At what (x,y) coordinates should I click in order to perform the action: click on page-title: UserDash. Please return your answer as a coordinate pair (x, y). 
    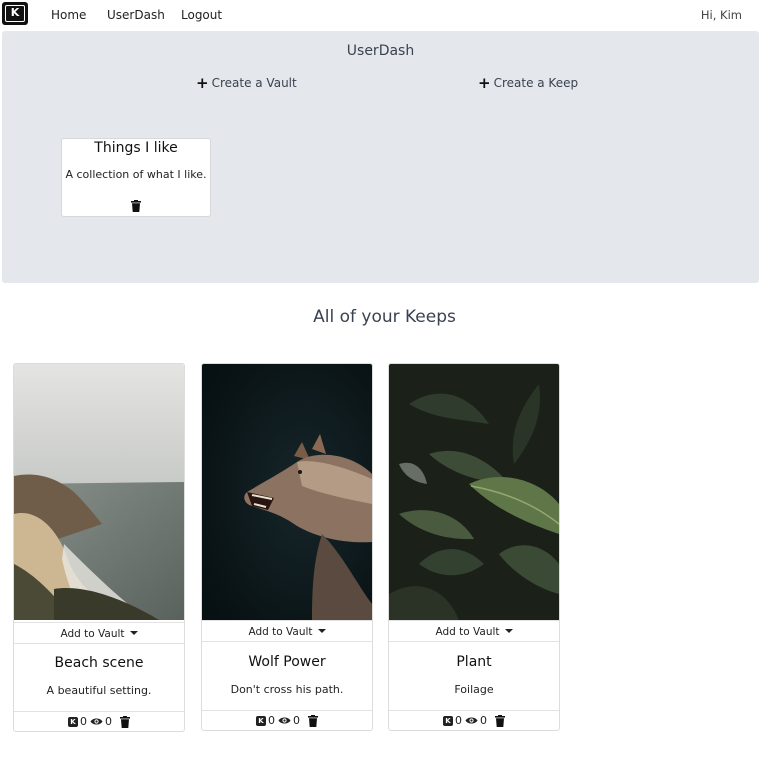
    Looking at the image, I should click on (380, 51).